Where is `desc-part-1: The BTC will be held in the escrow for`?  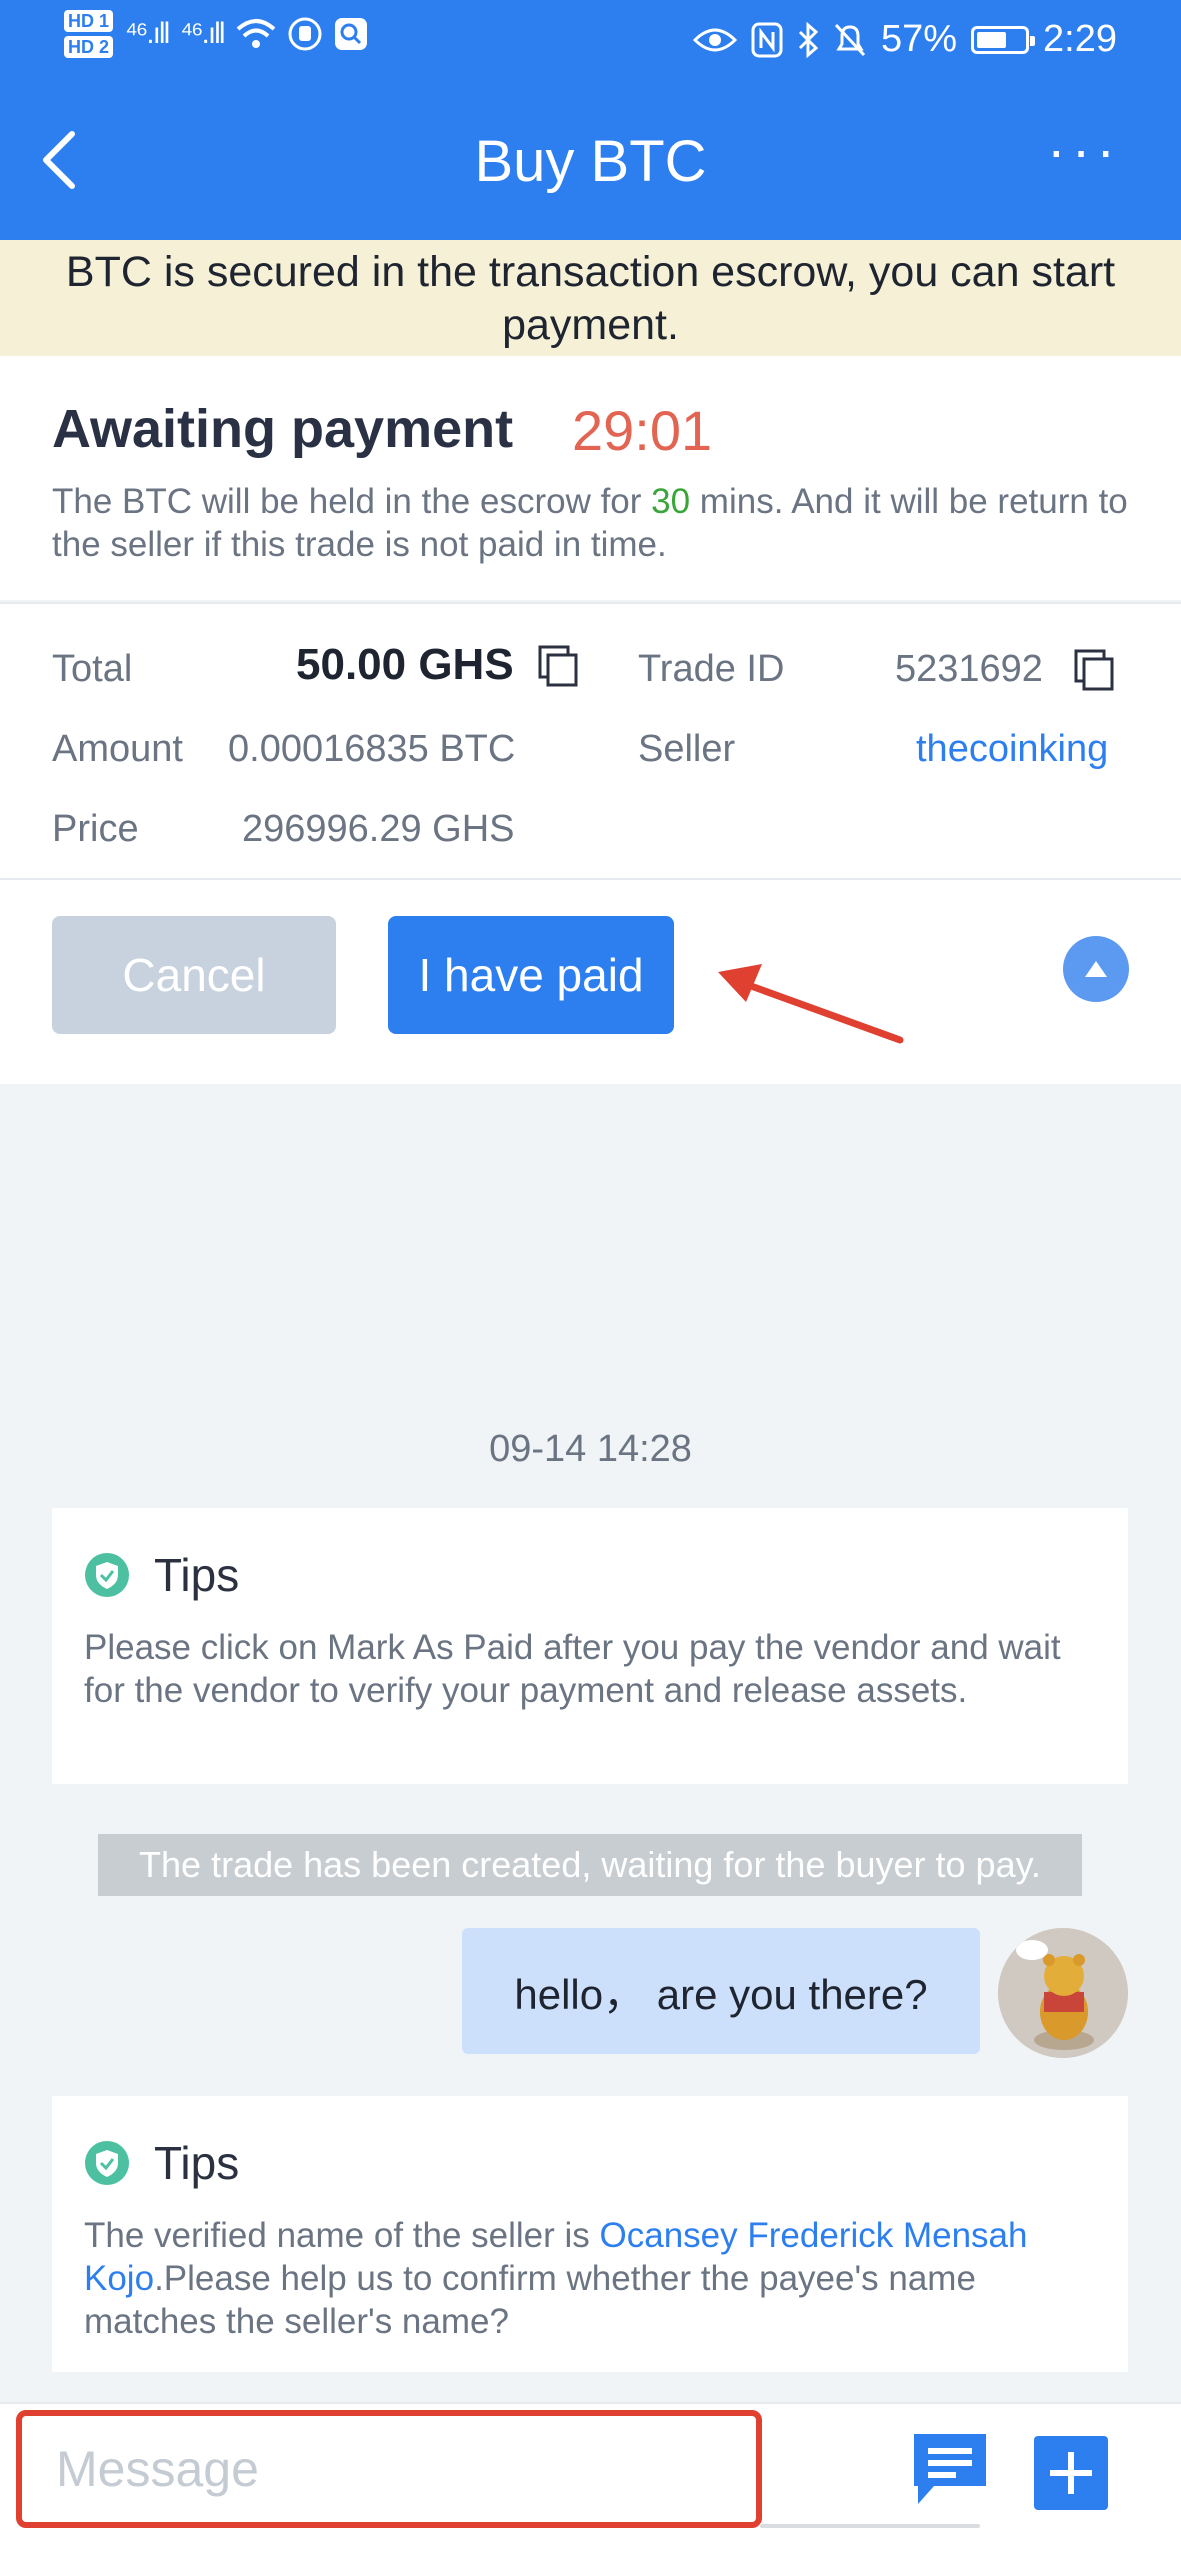 desc-part-1: The BTC will be held in the escrow for is located at coordinates (352, 501).